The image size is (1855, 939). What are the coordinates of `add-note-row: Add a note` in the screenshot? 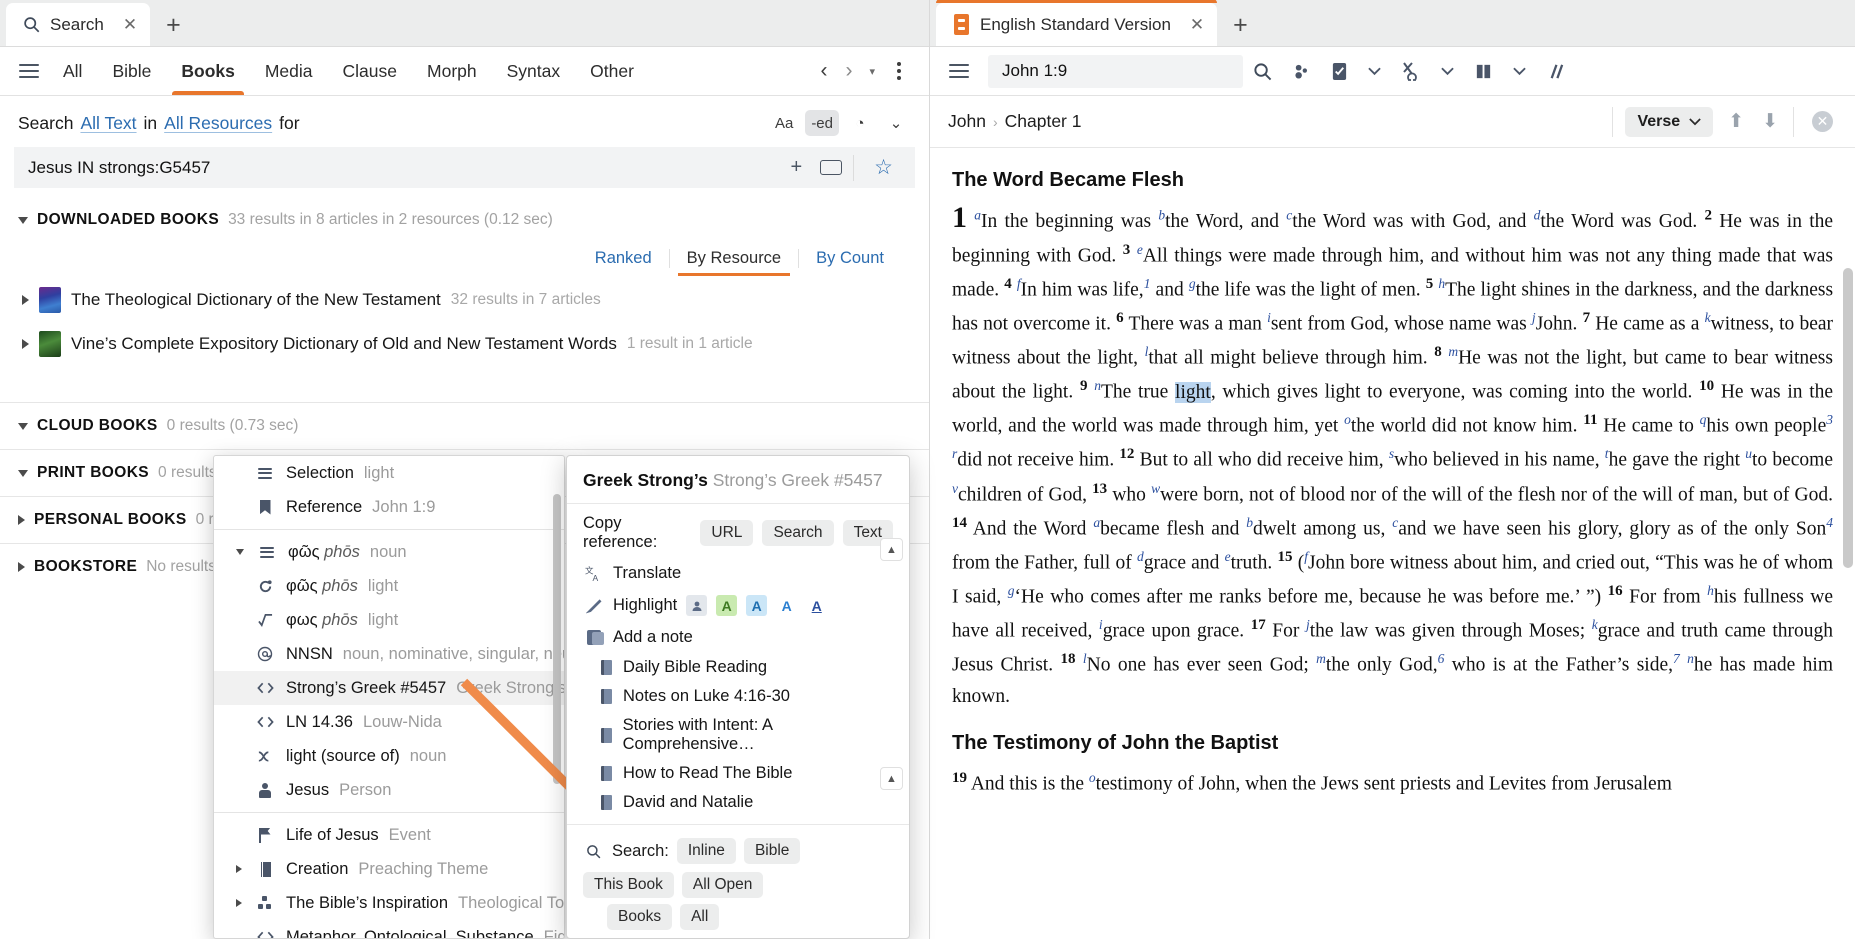 It's located at (738, 637).